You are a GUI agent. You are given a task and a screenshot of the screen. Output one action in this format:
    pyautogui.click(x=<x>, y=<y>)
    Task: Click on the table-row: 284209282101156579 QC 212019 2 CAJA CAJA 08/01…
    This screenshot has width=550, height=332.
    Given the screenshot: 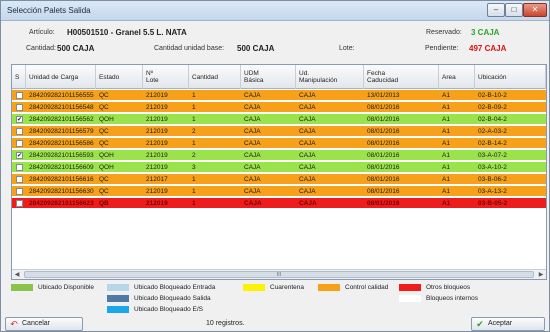 What is the action you would take?
    pyautogui.click(x=279, y=131)
    